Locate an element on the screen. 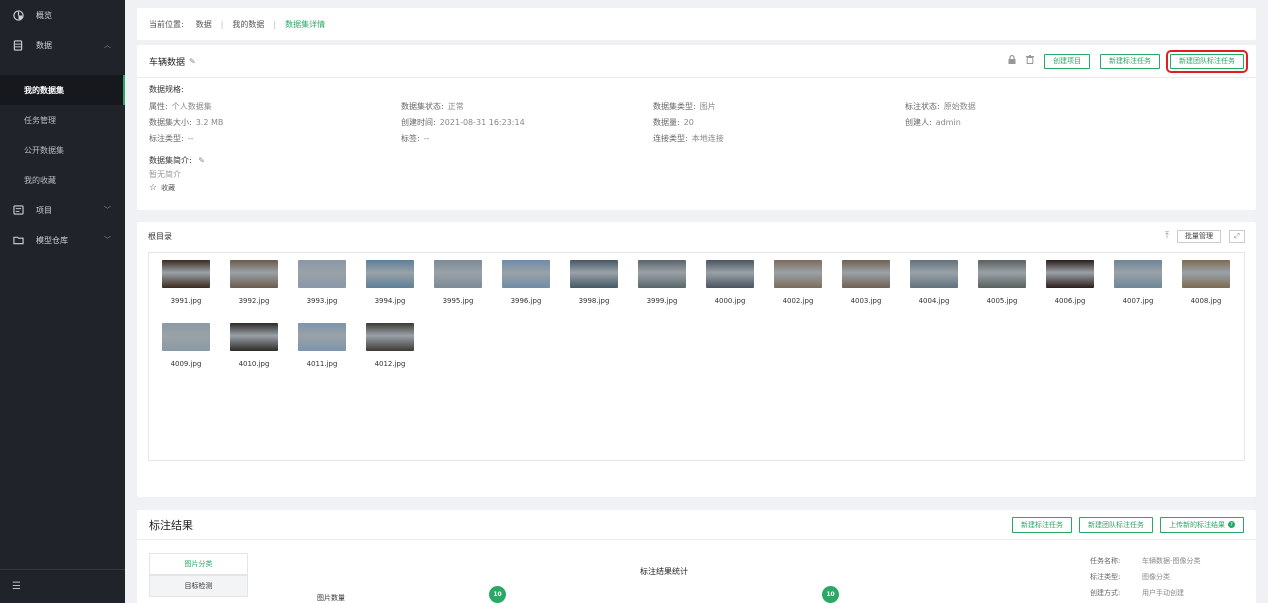 This screenshot has height=603, width=1268. result-title: 标注结果 is located at coordinates (171, 525).